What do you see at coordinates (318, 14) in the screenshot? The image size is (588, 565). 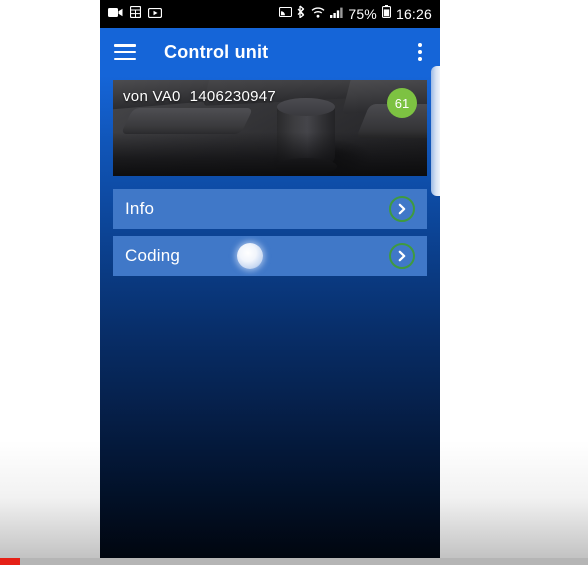 I see `wifi-icon` at bounding box center [318, 14].